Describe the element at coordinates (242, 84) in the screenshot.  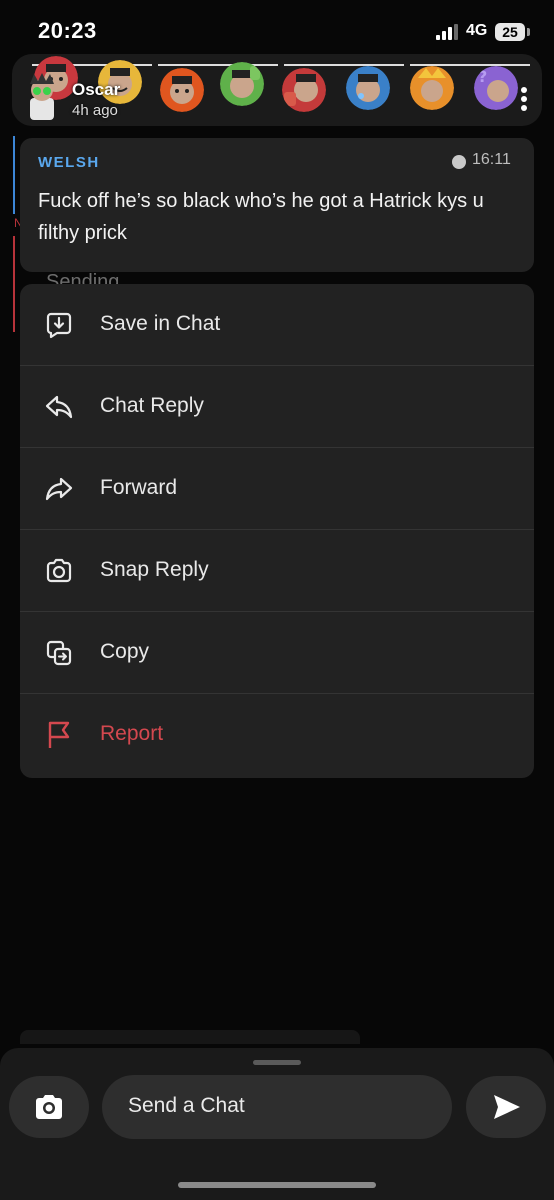
I see `reaction-thumbs-up` at that location.